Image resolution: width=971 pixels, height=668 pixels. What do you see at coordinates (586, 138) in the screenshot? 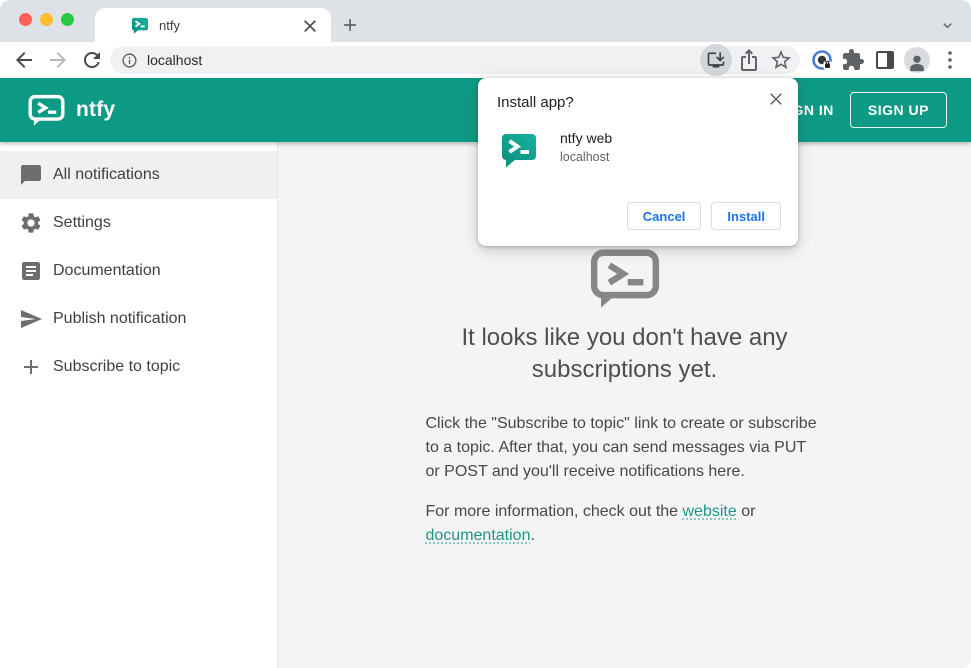
I see `dialog-app-name: ntfy web` at bounding box center [586, 138].